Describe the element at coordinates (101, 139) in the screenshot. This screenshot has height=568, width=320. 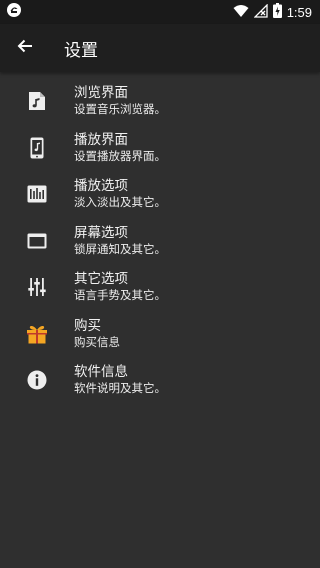
I see `settings-item-title: 播放界面` at that location.